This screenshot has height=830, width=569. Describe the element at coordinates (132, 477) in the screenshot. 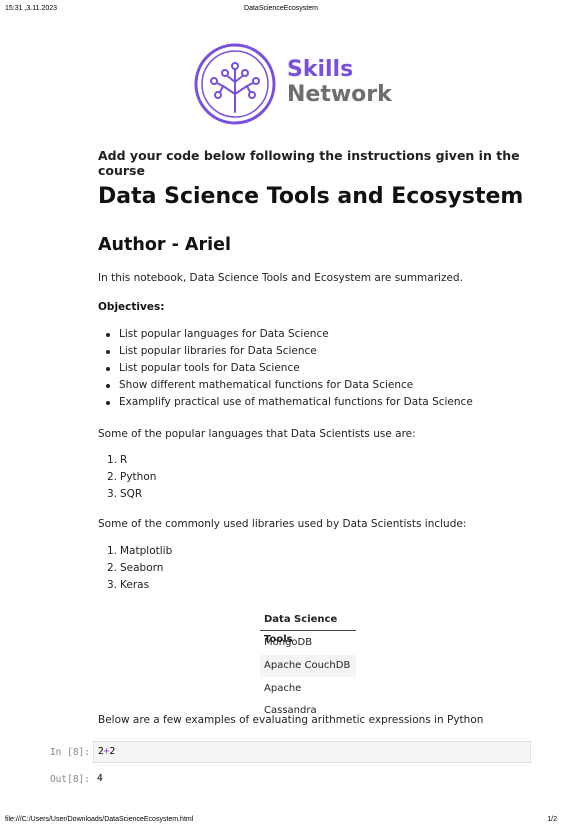

I see `list-item: 2. Python` at that location.